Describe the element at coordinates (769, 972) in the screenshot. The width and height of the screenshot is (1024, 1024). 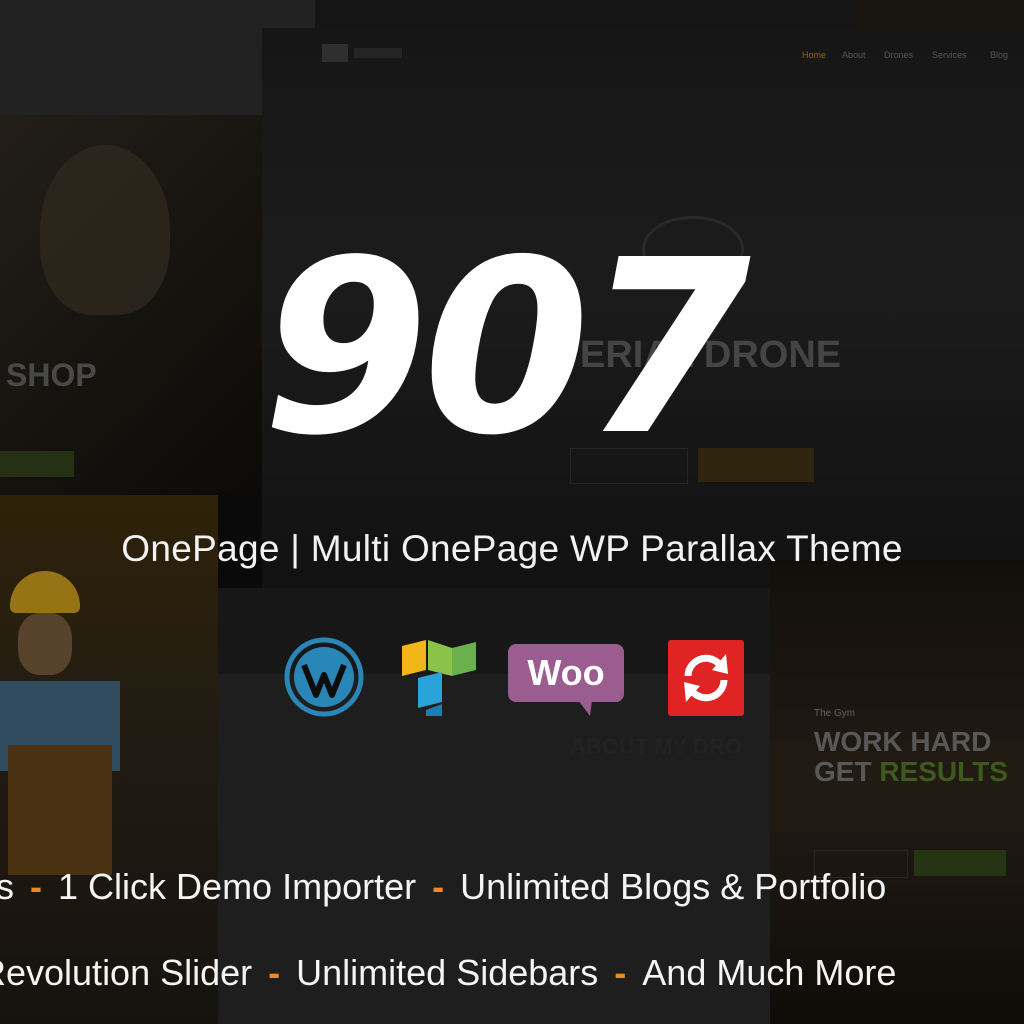
I see `feature-item: And Much More` at that location.